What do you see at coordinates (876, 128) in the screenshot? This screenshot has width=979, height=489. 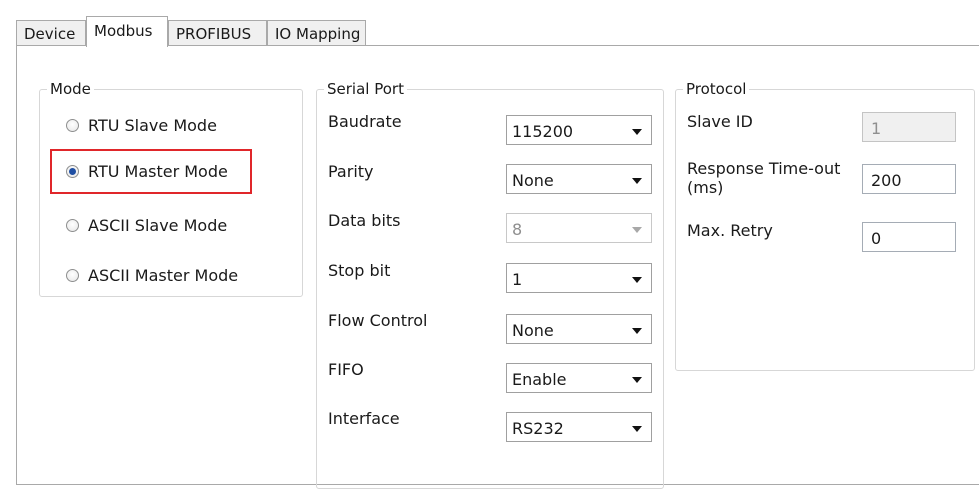 I see `input-value: 1` at bounding box center [876, 128].